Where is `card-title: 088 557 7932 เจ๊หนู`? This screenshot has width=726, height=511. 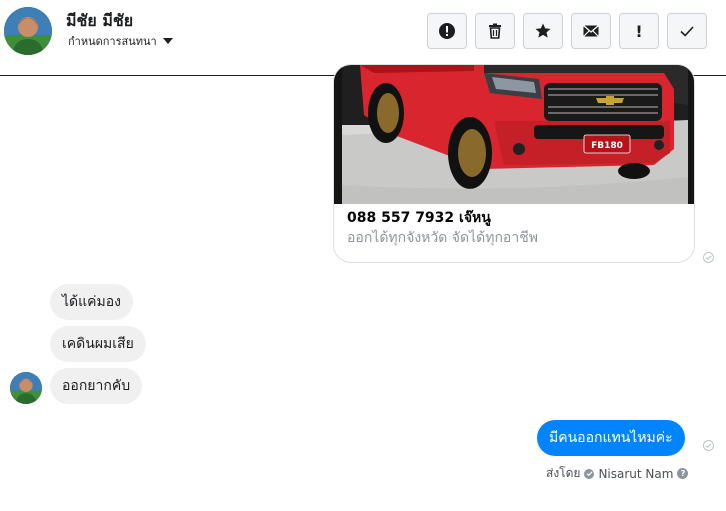 card-title: 088 557 7932 เจ๊หนู is located at coordinates (419, 218).